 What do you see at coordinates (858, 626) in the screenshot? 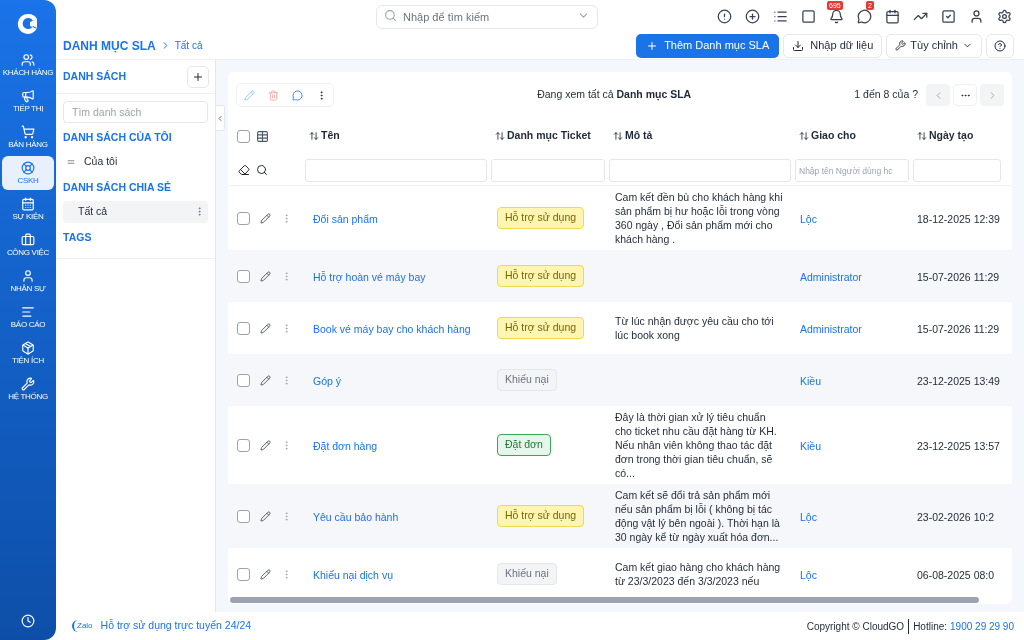
I see `copyright-text: Copyright © CloudGO` at bounding box center [858, 626].